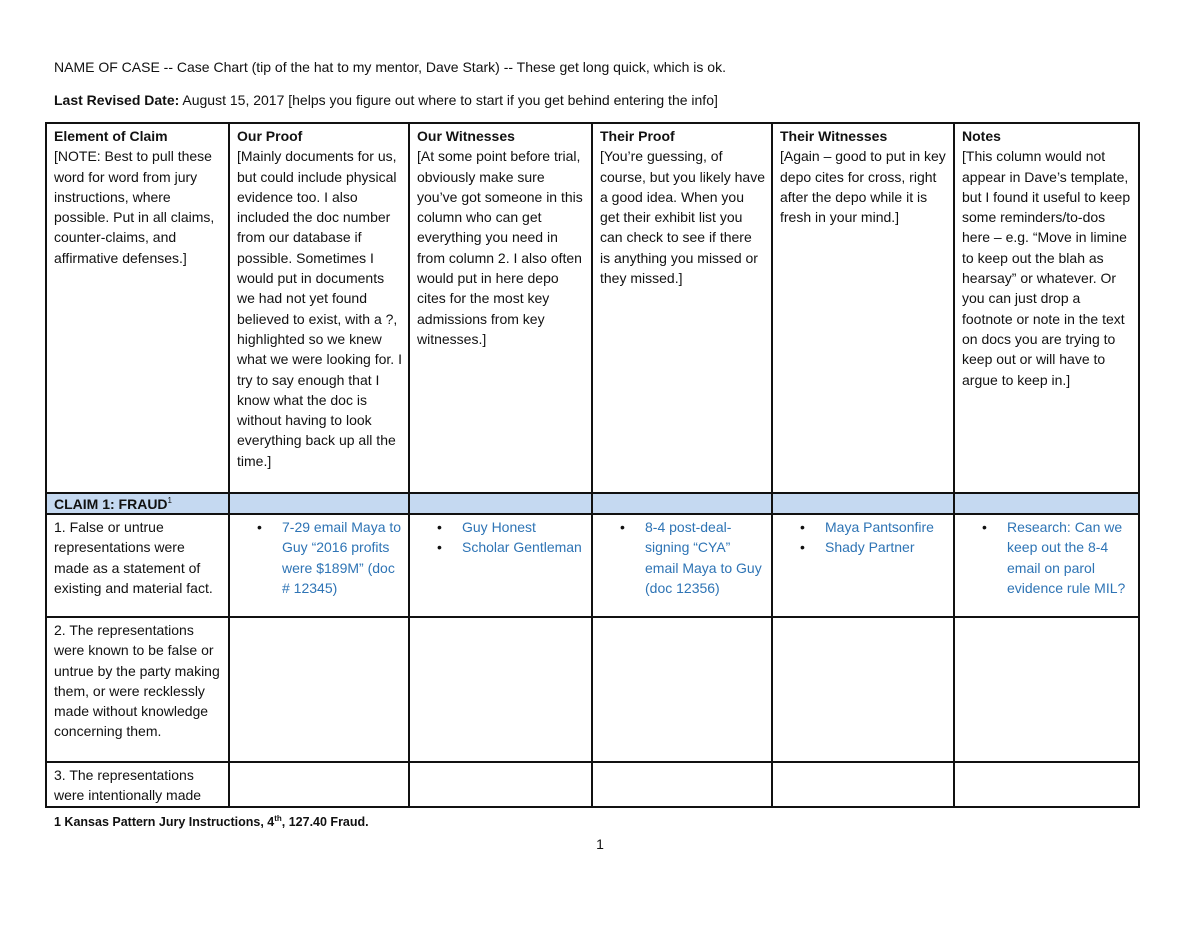 This screenshot has width=1200, height=927. What do you see at coordinates (500, 565) in the screenshot?
I see `our-witnesses-cell: Guy HonestScholar Gentleman` at bounding box center [500, 565].